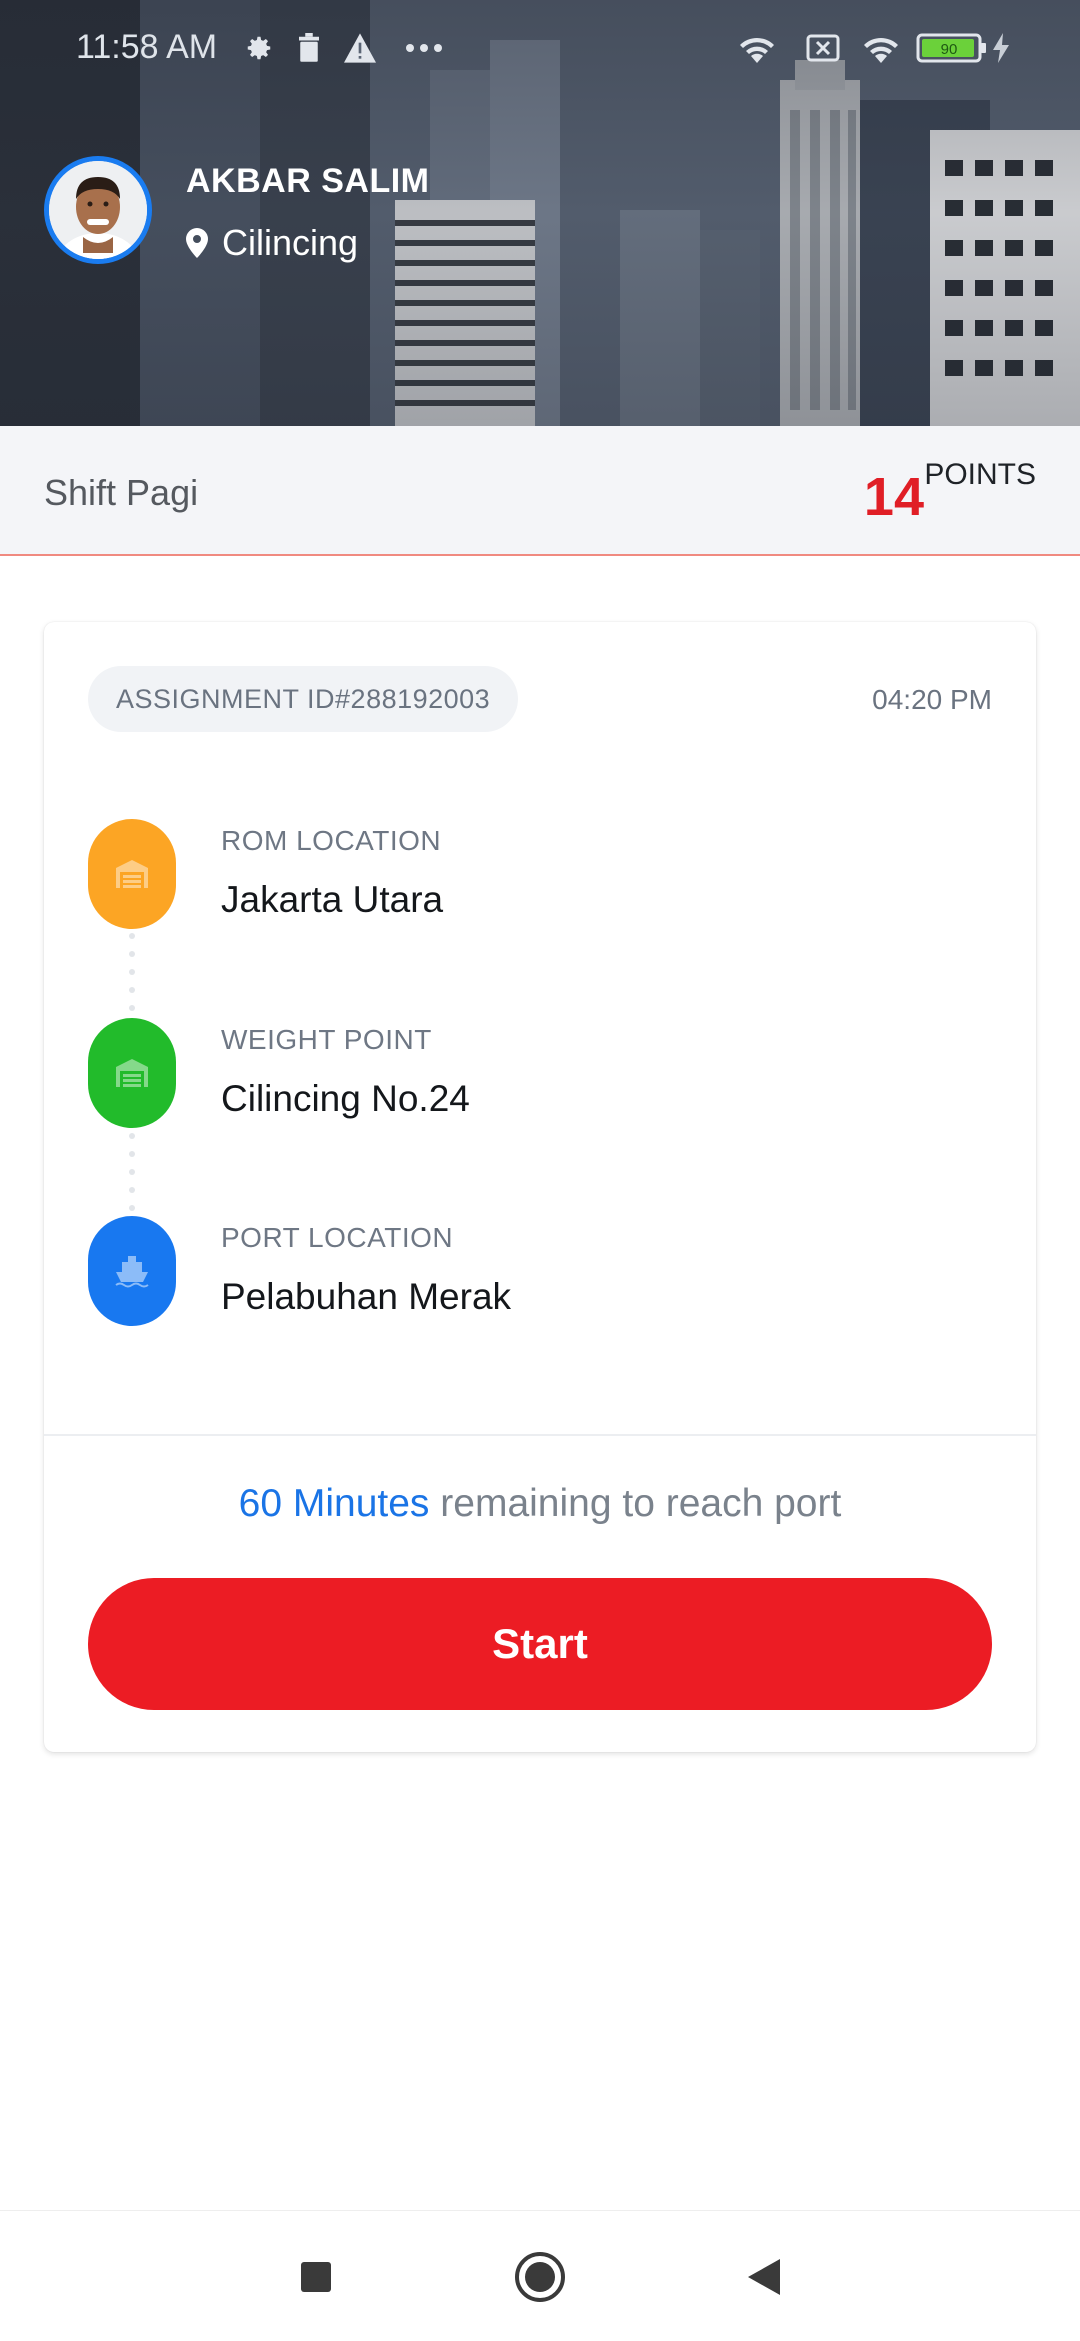 The image size is (1080, 2341). Describe the element at coordinates (331, 840) in the screenshot. I see `stop-label: ROM LOCATION` at that location.